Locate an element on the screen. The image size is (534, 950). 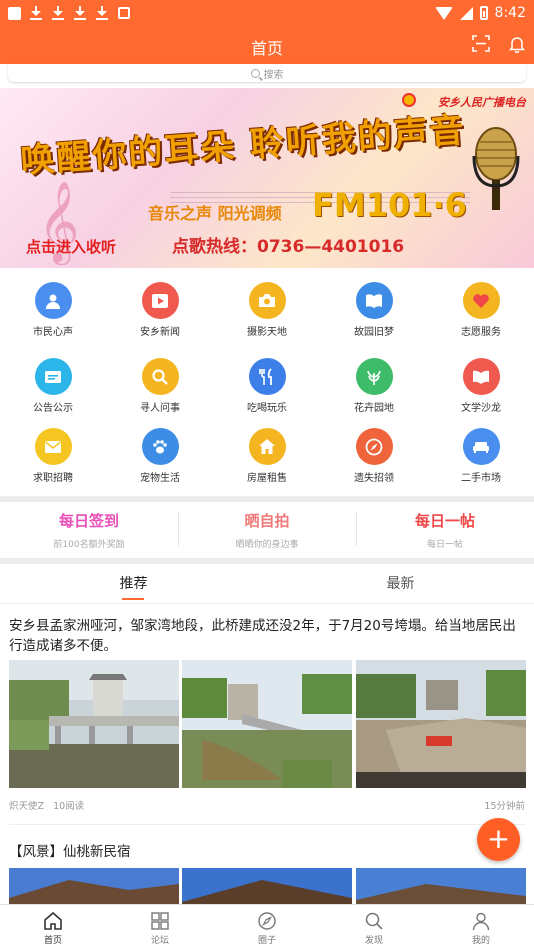
quick-actions: 每日签到 前100名额外奖励 晒自拍 晒晒你的身边事 每日一帖 每日一帖 is located at coordinates (267, 530).